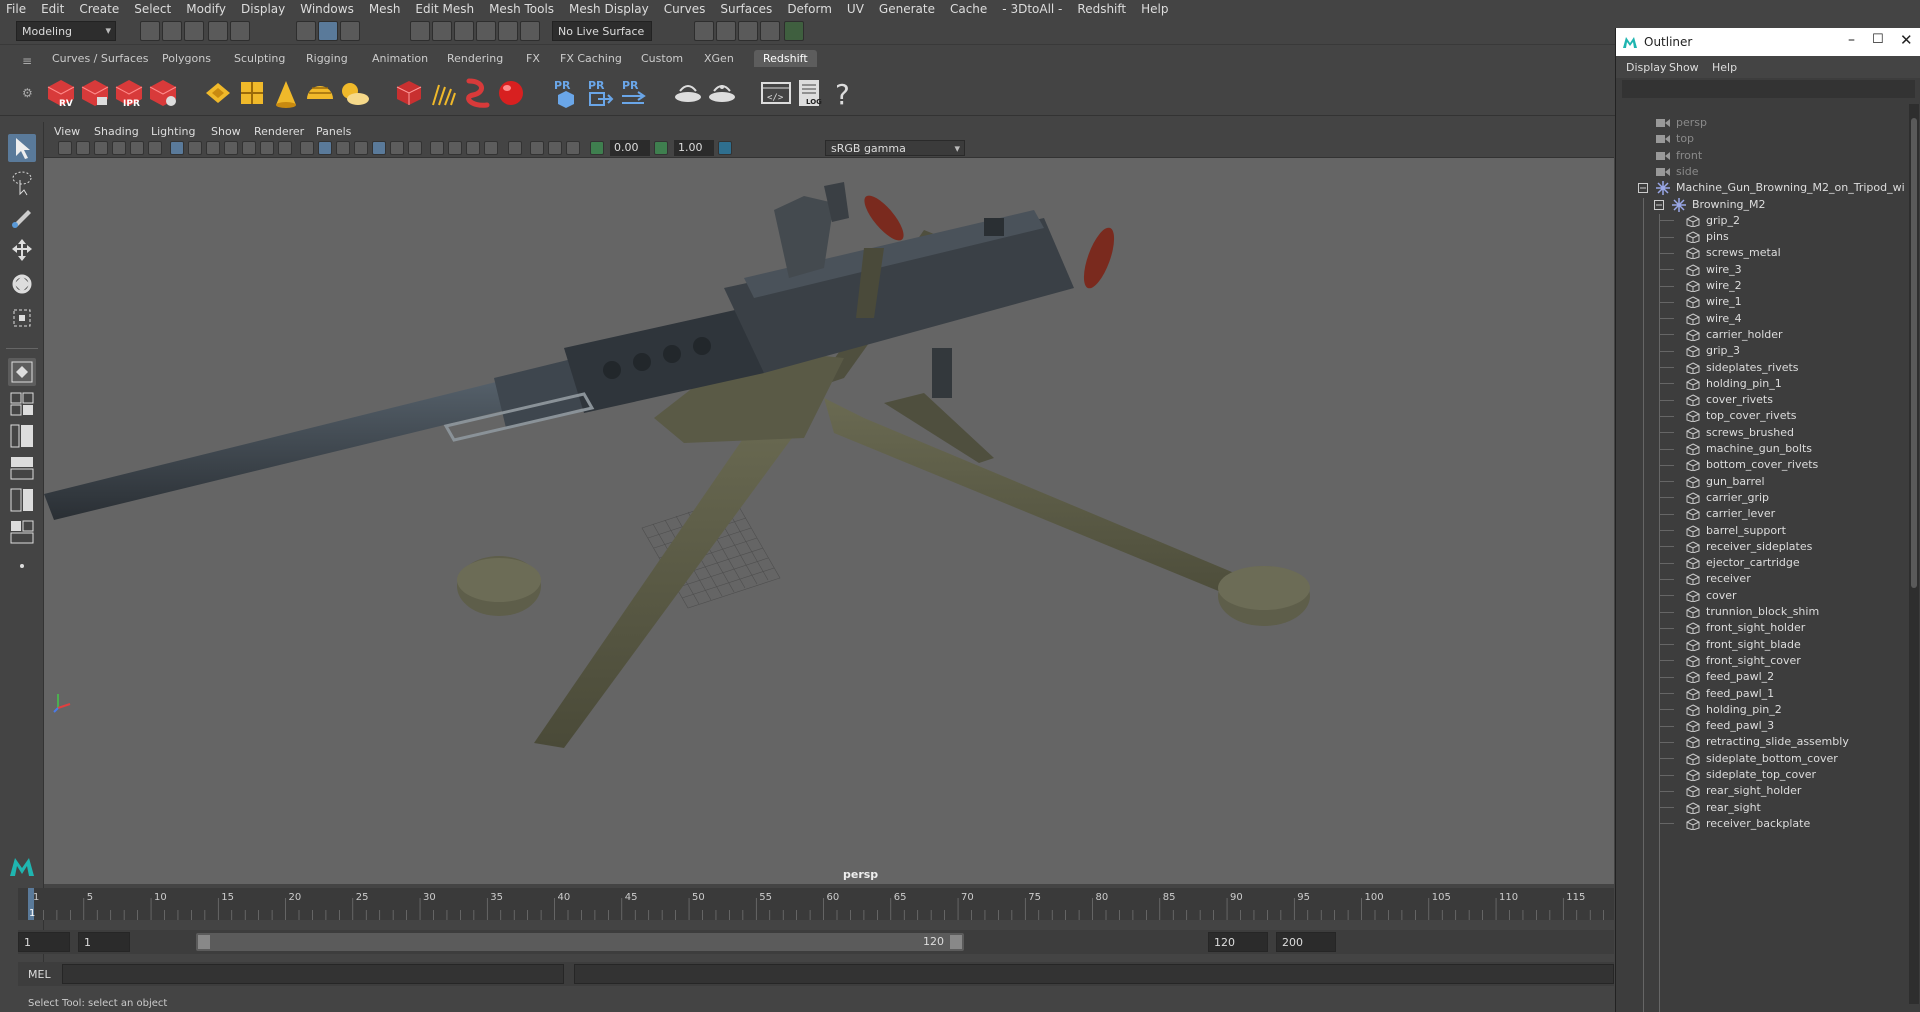  I want to click on rs-curve-icon, so click(477, 93).